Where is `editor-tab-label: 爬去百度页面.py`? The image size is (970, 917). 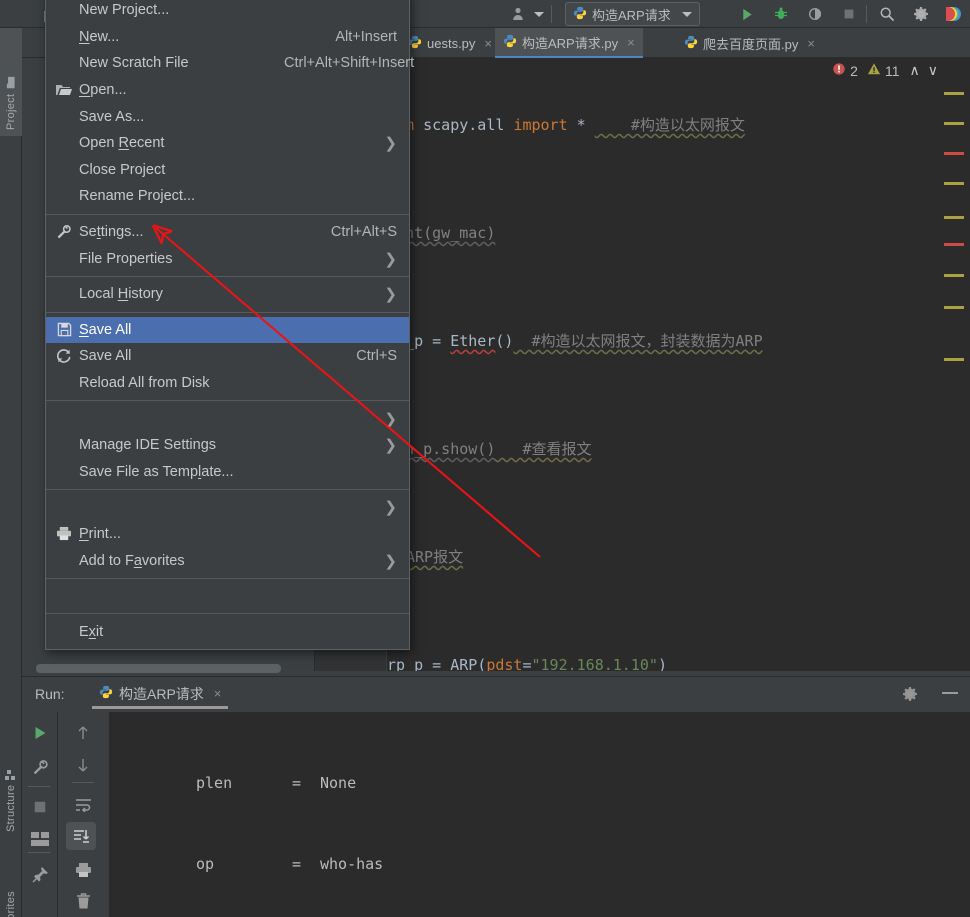
editor-tab-label: 爬去百度页面.py is located at coordinates (751, 44).